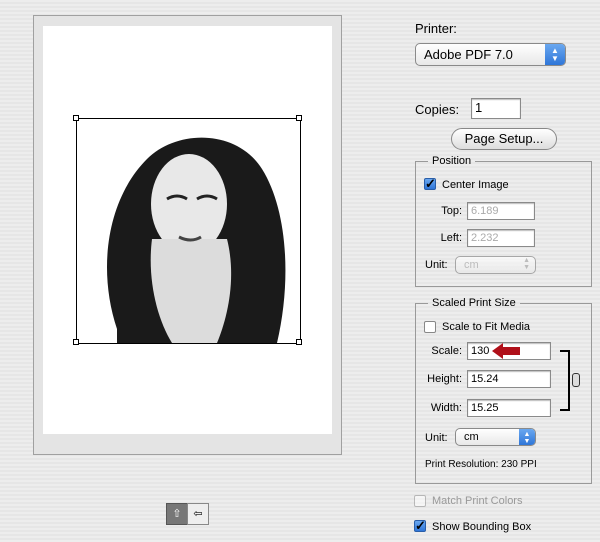  Describe the element at coordinates (451, 238) in the screenshot. I see `left-label: Left:` at that location.